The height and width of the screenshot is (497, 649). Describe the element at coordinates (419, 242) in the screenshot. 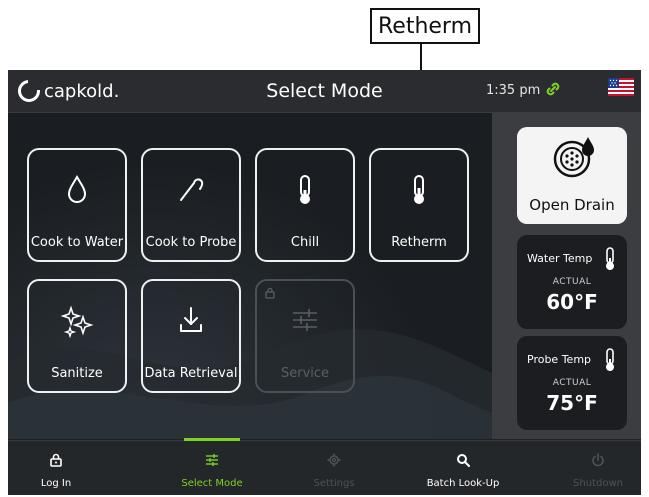

I see `tile-label: Retherm` at that location.